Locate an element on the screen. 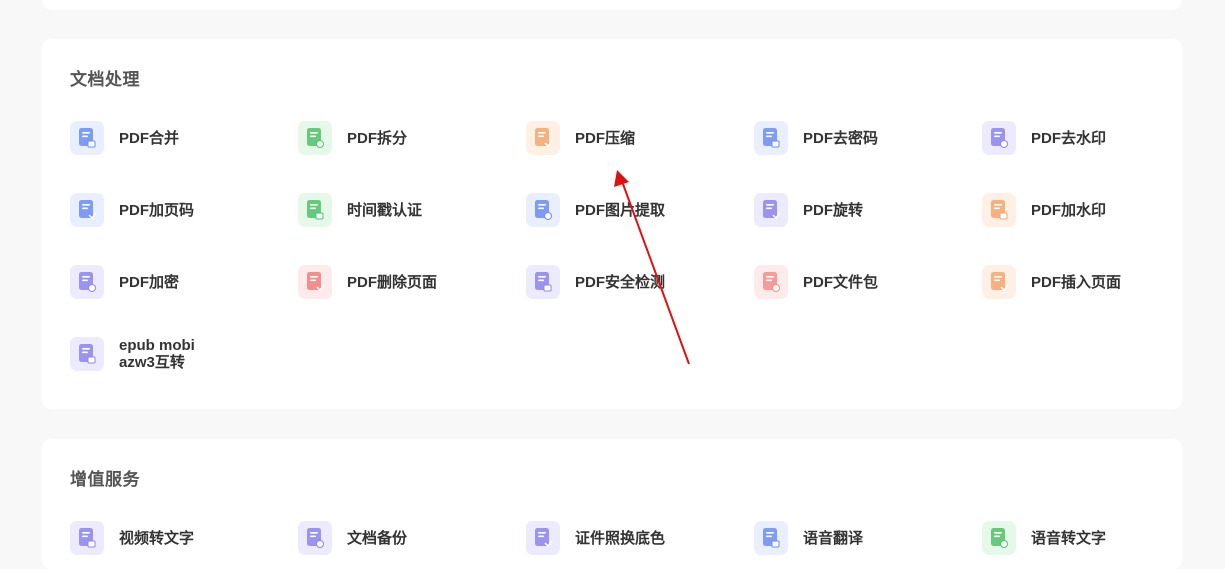 The height and width of the screenshot is (569, 1225). tool-pdf-split: PDF拆分 is located at coordinates (398, 138).